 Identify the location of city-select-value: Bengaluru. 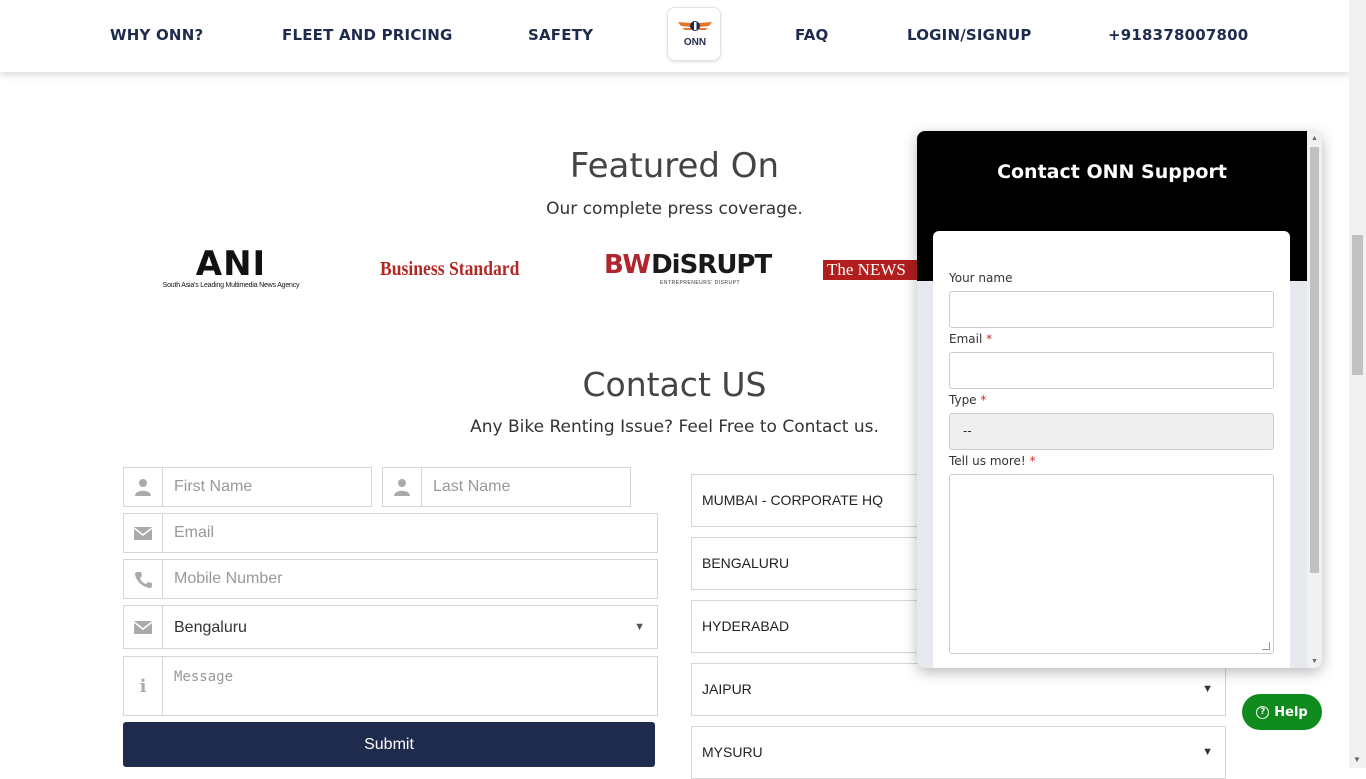
(210, 627).